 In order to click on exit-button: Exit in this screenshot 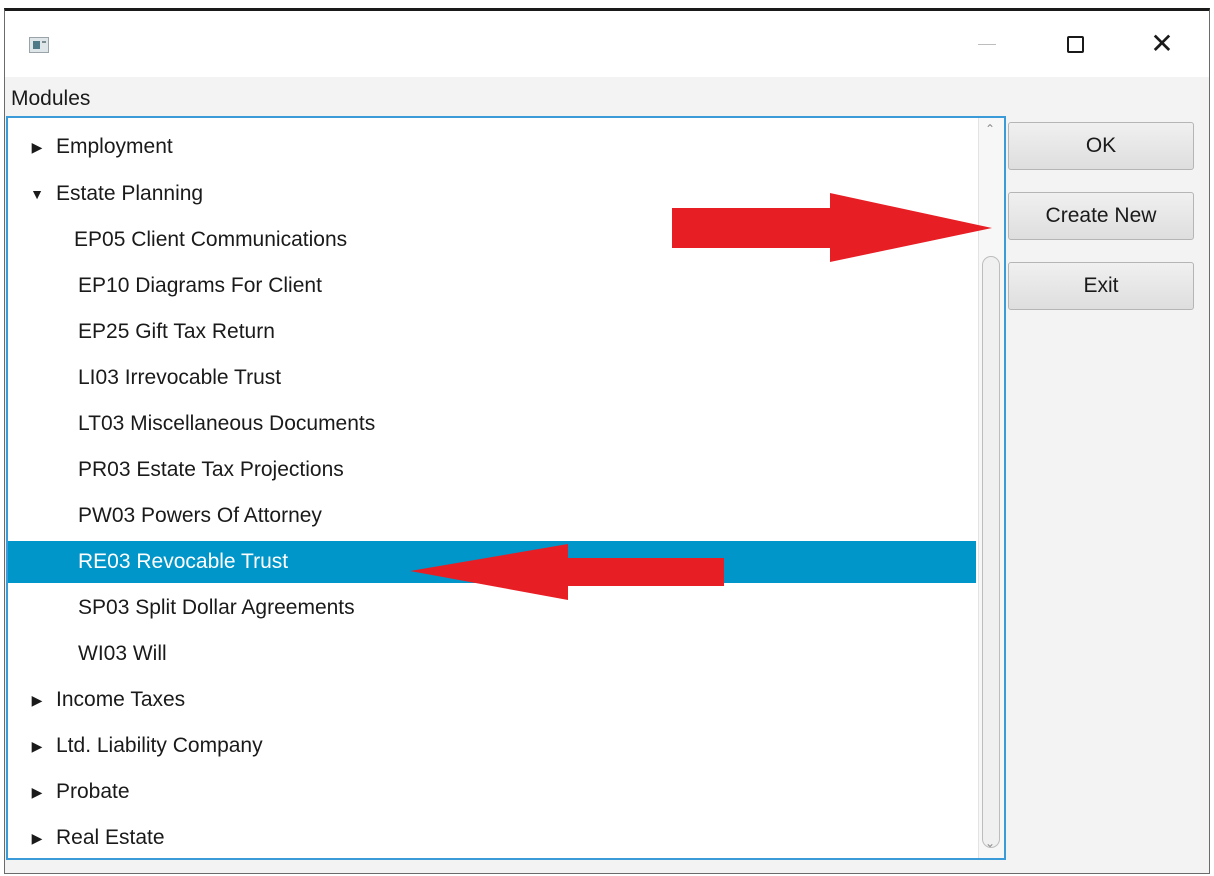, I will do `click(1101, 286)`.